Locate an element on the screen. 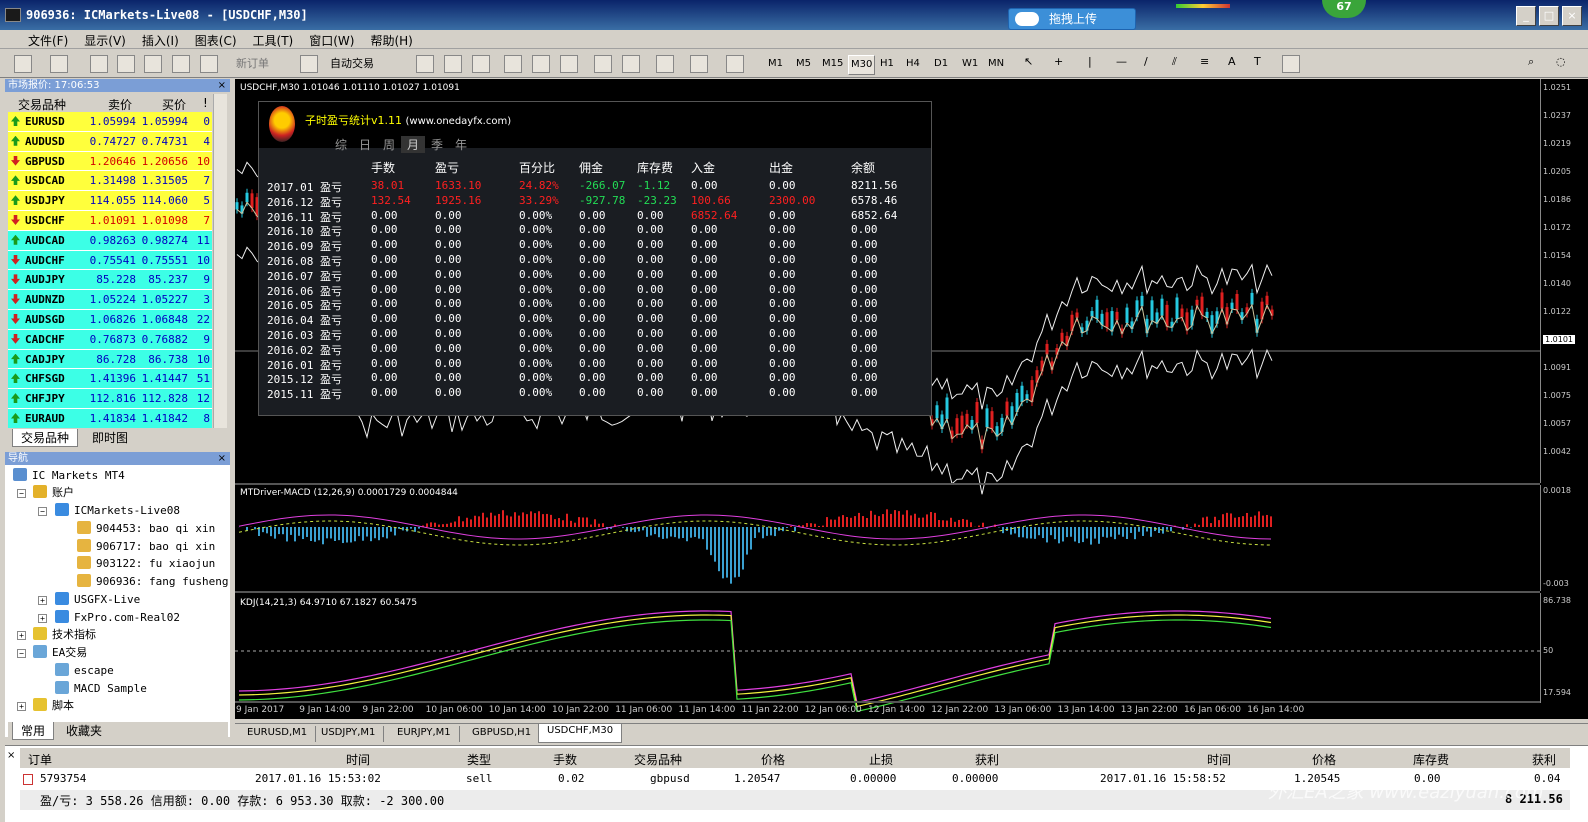  text-label-icon: T is located at coordinates (1263, 64).